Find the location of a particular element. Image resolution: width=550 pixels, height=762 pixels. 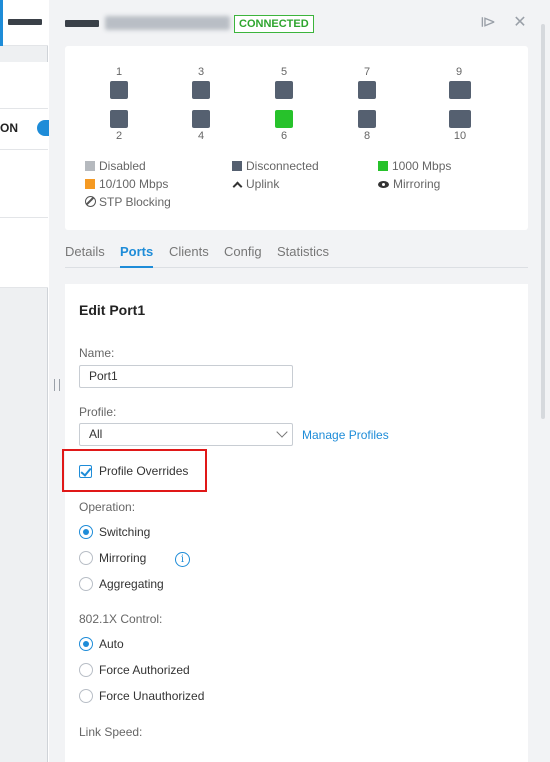

legend-1000mbps: 1000 Mbps is located at coordinates (414, 166).